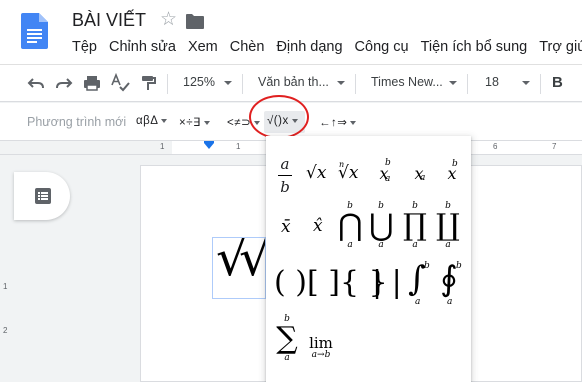  Describe the element at coordinates (285, 187) in the screenshot. I see `fraction-denominator: b` at that location.